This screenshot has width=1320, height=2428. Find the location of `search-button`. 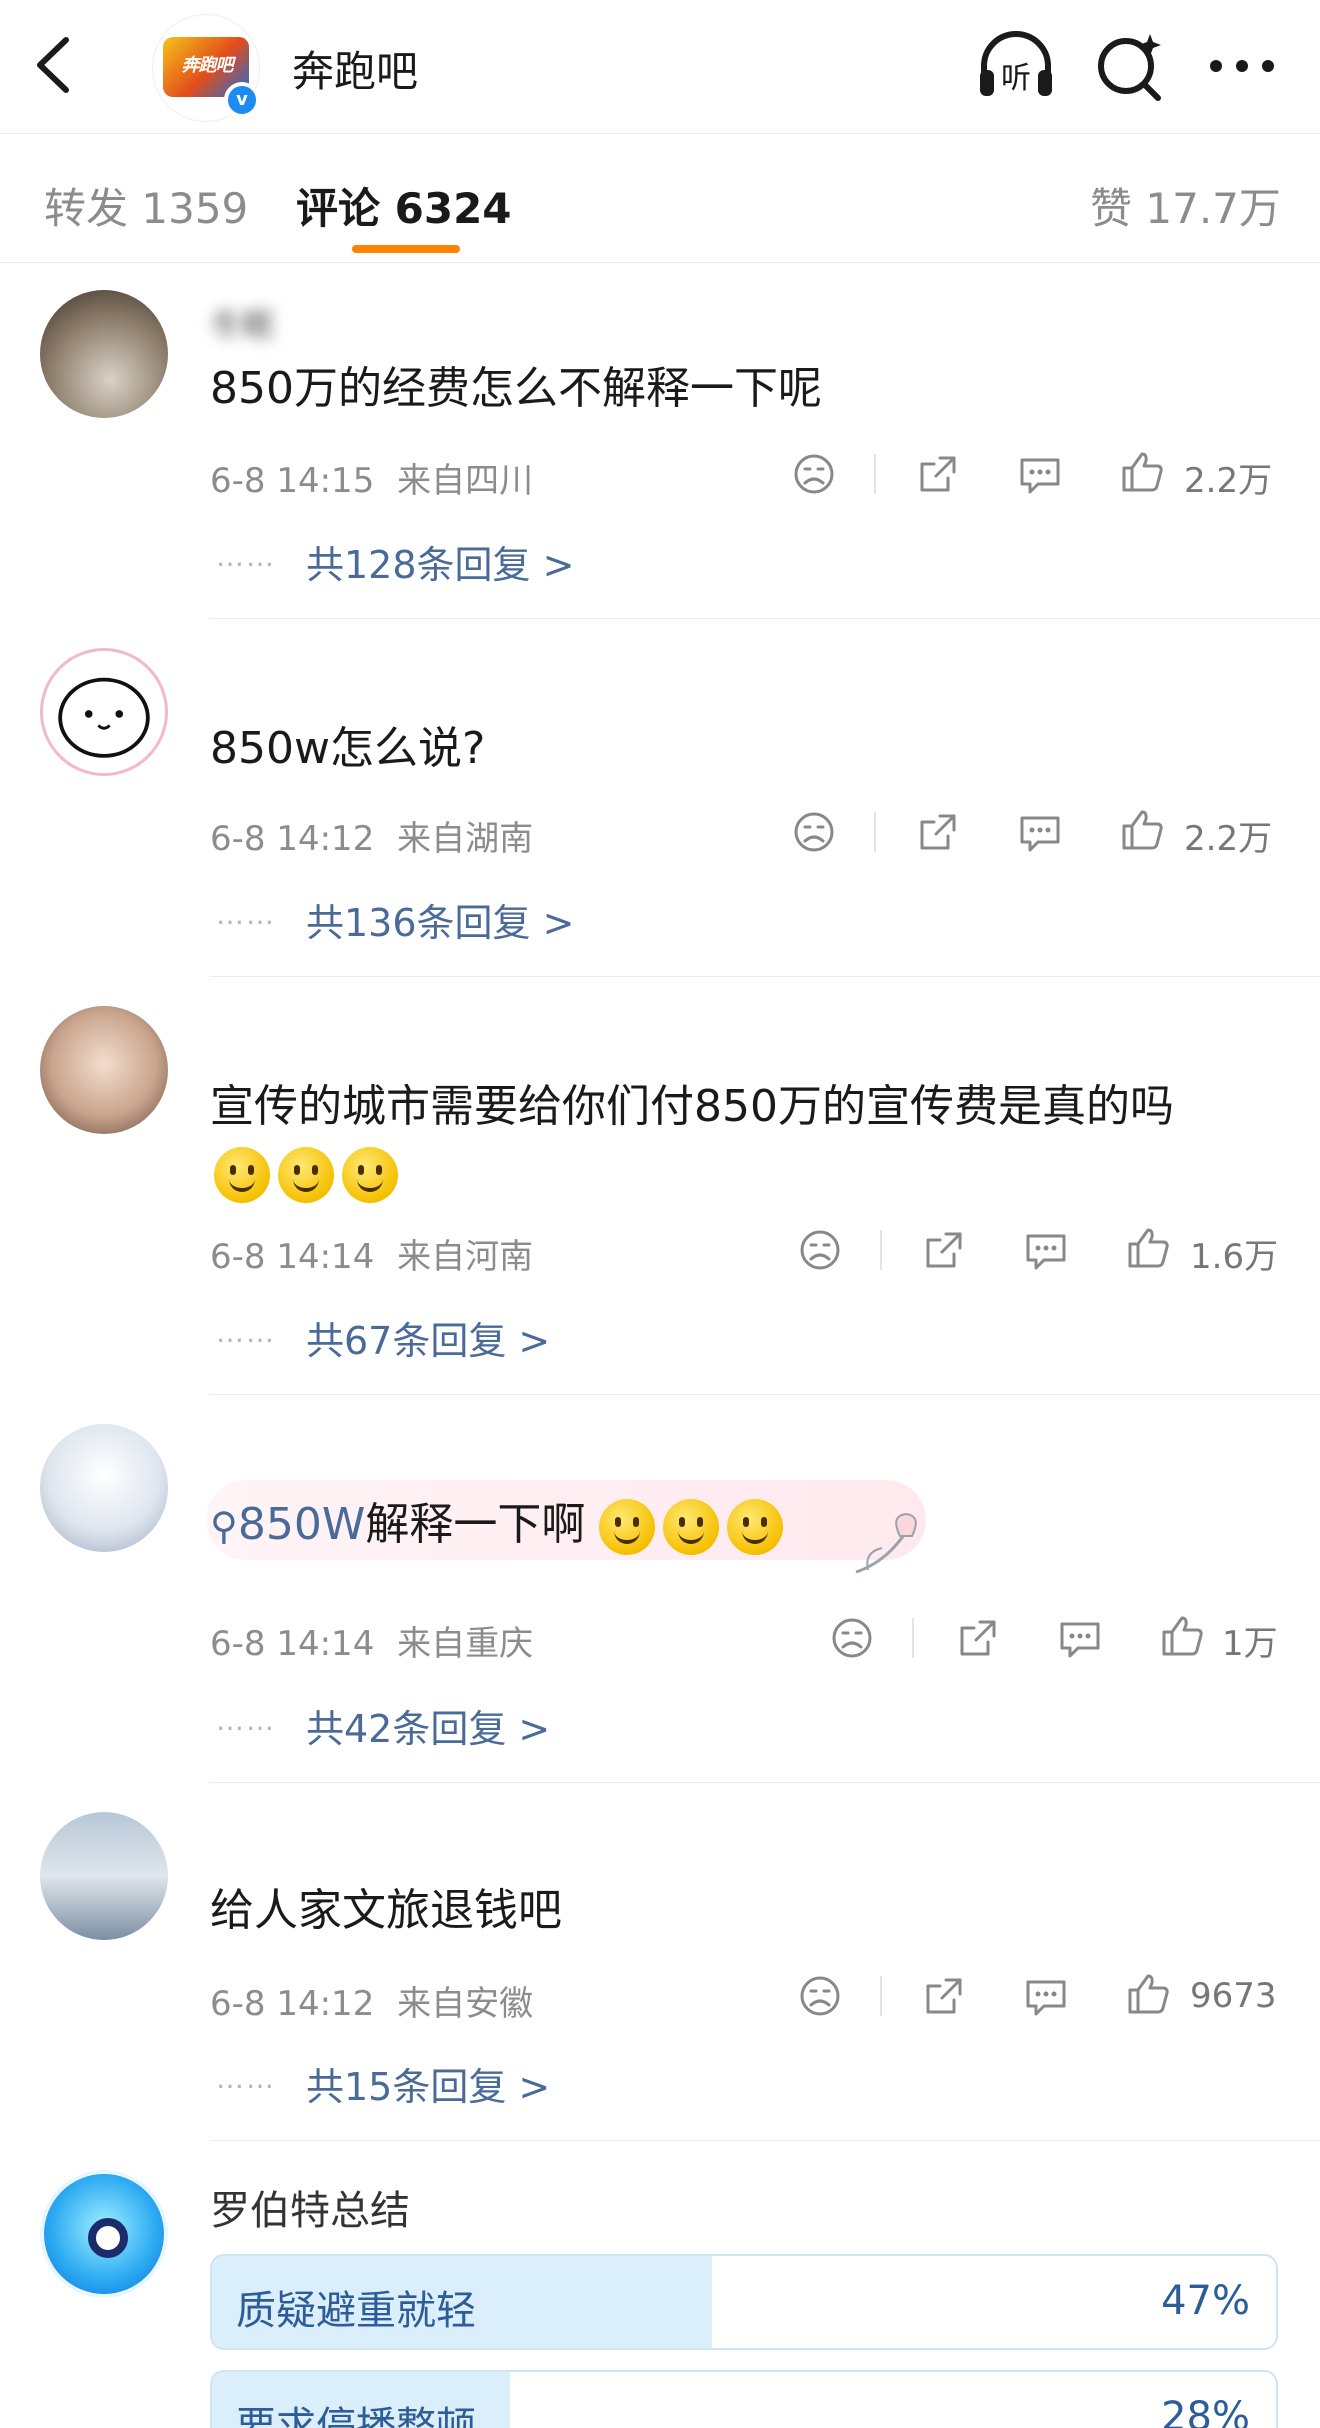

search-button is located at coordinates (1130, 66).